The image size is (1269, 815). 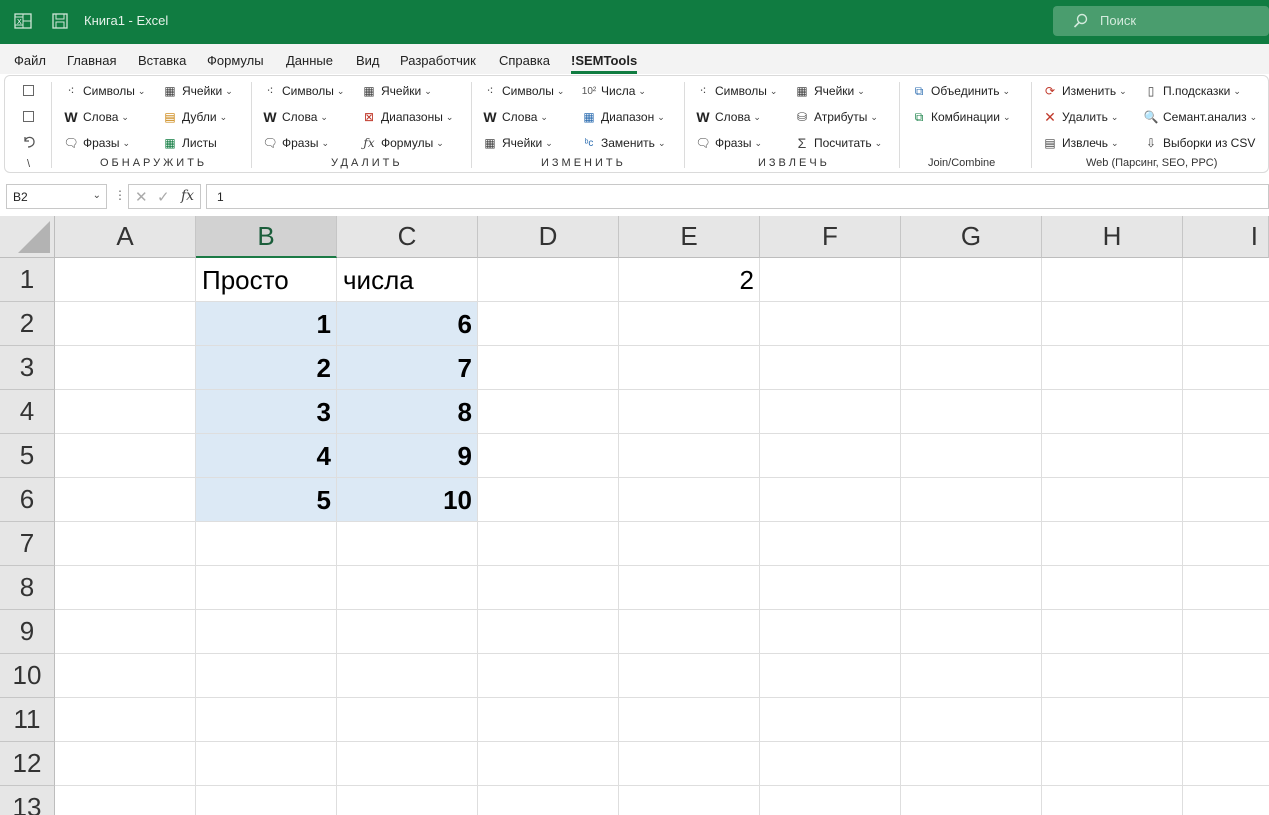 What do you see at coordinates (407, 500) in the screenshot?
I see `cell-c6: 10` at bounding box center [407, 500].